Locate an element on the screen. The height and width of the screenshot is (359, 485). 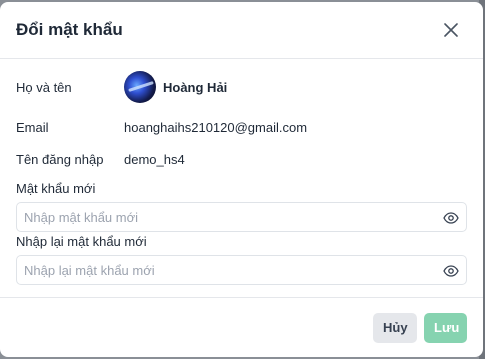
confirm-password-input is located at coordinates (227, 270).